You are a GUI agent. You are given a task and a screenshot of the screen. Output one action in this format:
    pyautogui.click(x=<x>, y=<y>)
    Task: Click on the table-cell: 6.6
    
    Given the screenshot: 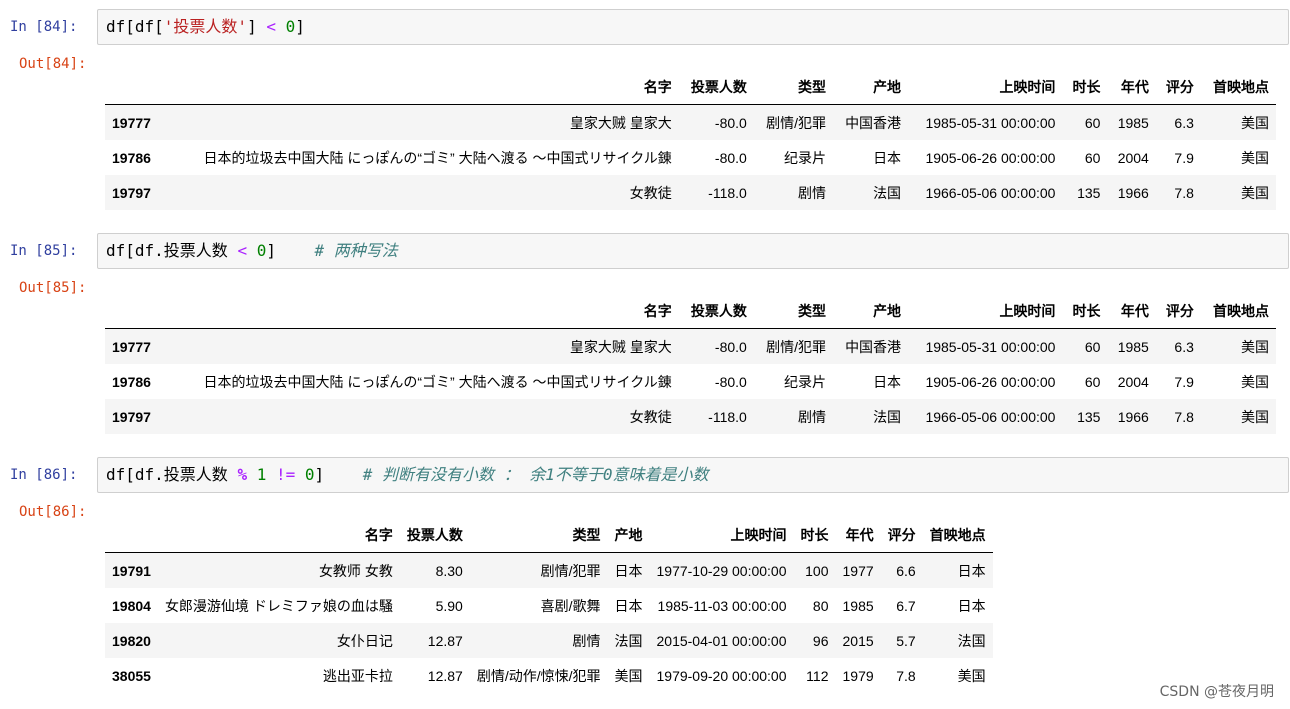 What is the action you would take?
    pyautogui.click(x=906, y=570)
    